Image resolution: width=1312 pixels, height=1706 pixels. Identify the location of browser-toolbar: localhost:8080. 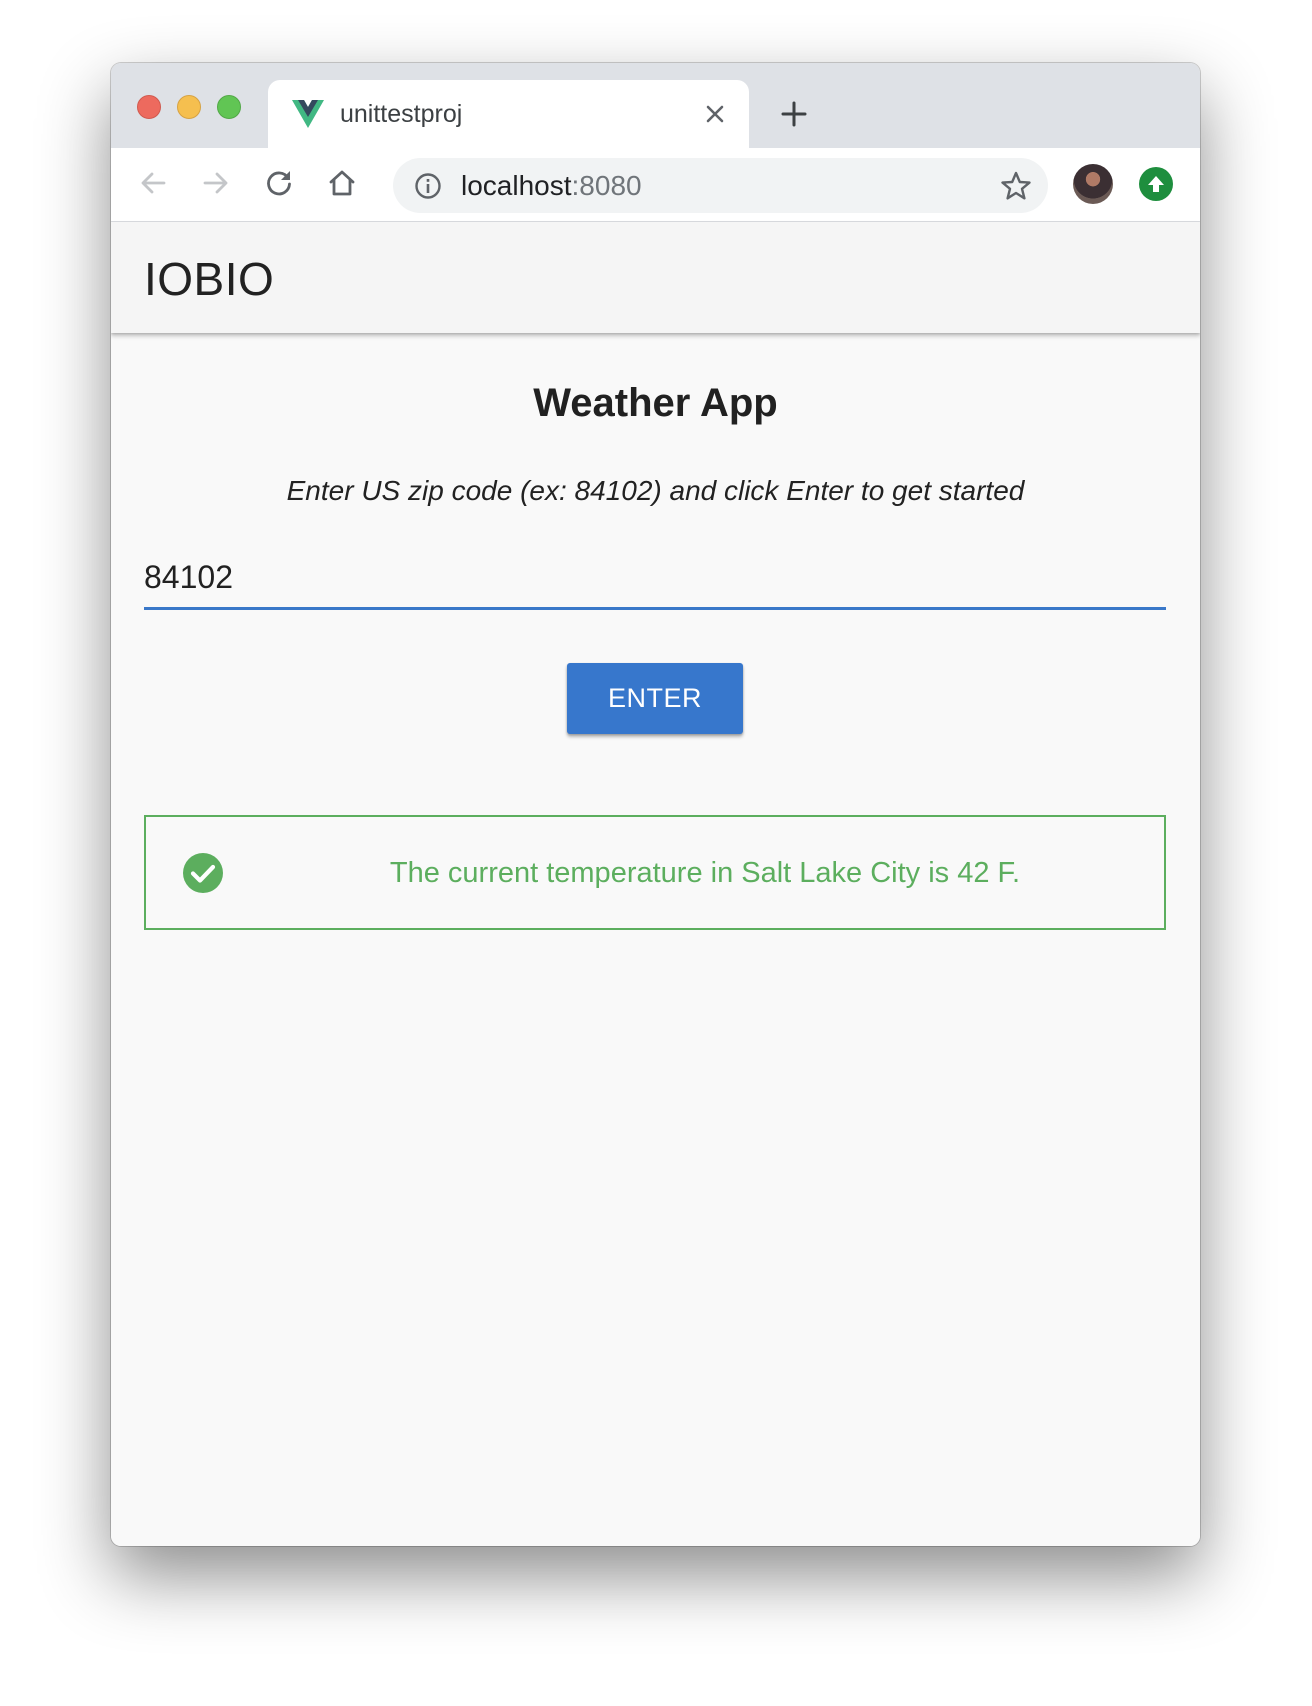
(655, 185).